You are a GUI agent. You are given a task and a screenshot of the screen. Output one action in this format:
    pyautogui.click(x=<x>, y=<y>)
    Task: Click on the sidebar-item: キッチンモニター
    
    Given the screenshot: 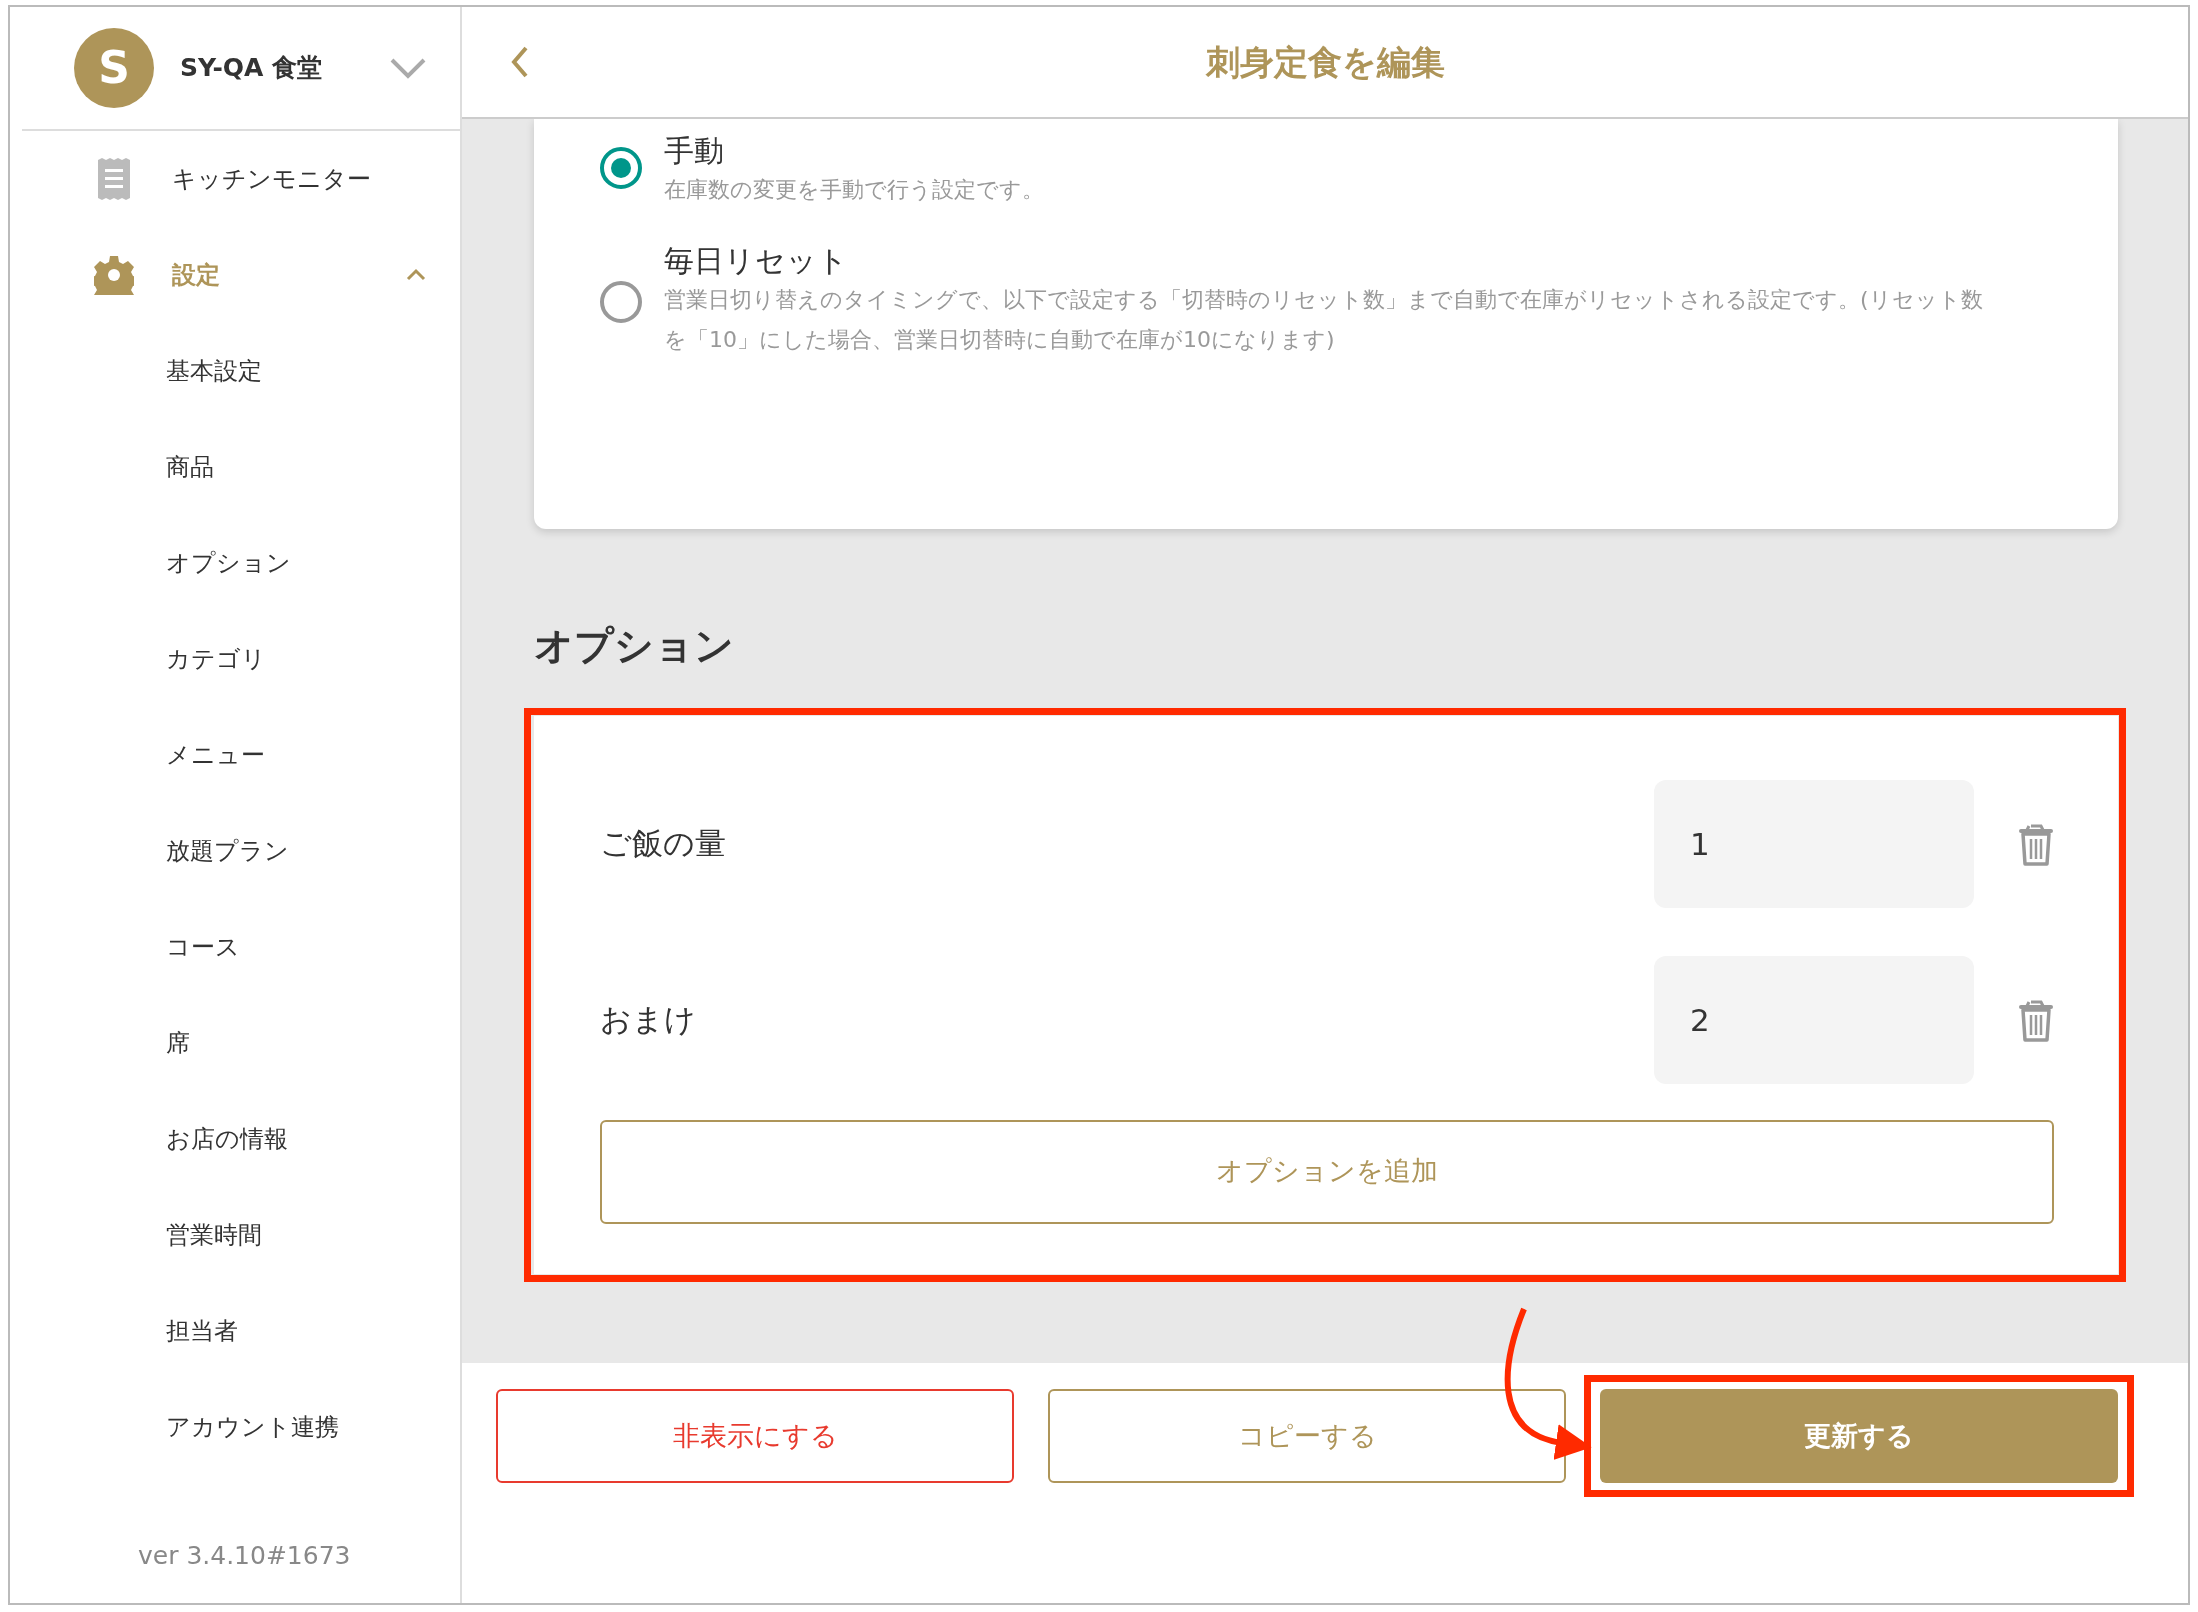 What is the action you would take?
    pyautogui.click(x=316, y=179)
    